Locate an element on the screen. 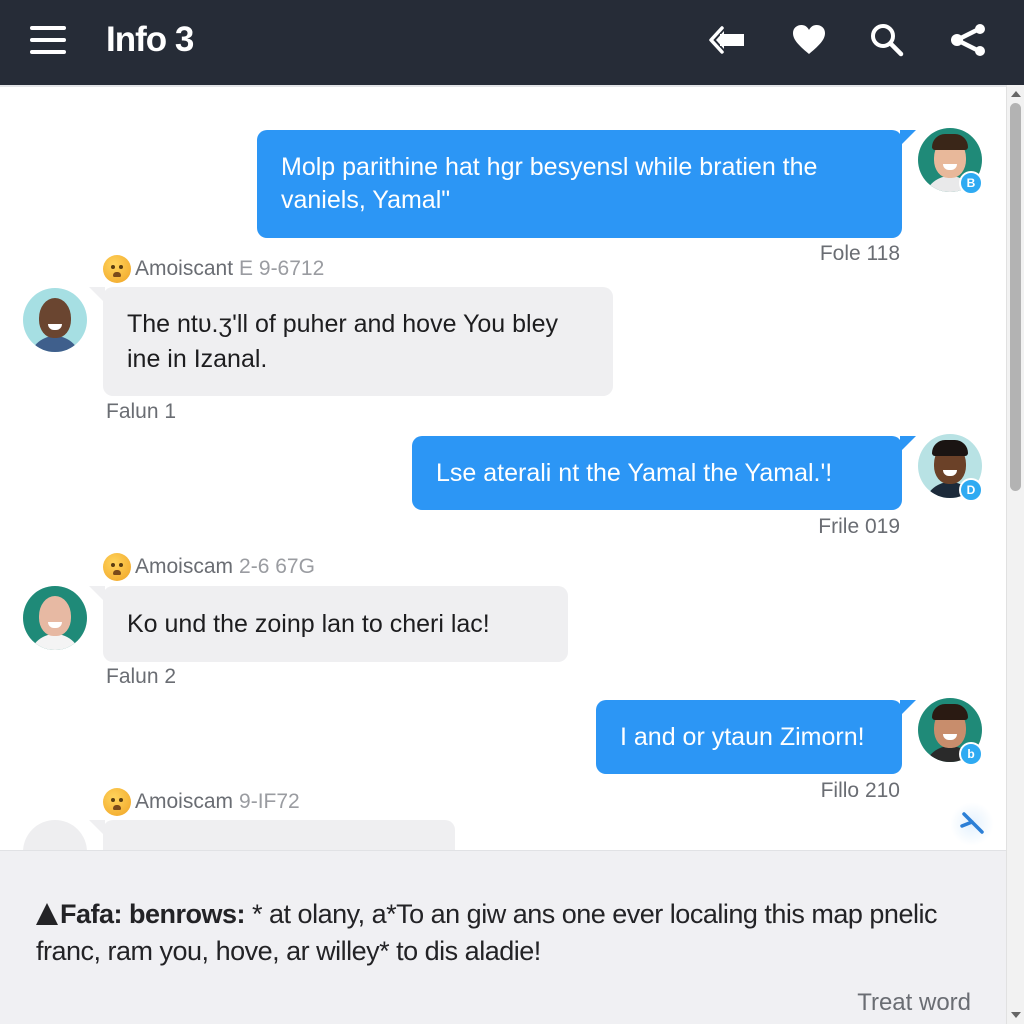 The width and height of the screenshot is (1024, 1024). sender-code: 2-6 67G is located at coordinates (277, 566).